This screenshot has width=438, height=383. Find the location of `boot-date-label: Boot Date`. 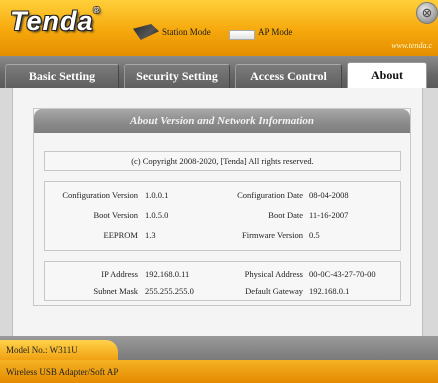

boot-date-label: Boot Date is located at coordinates (285, 215).